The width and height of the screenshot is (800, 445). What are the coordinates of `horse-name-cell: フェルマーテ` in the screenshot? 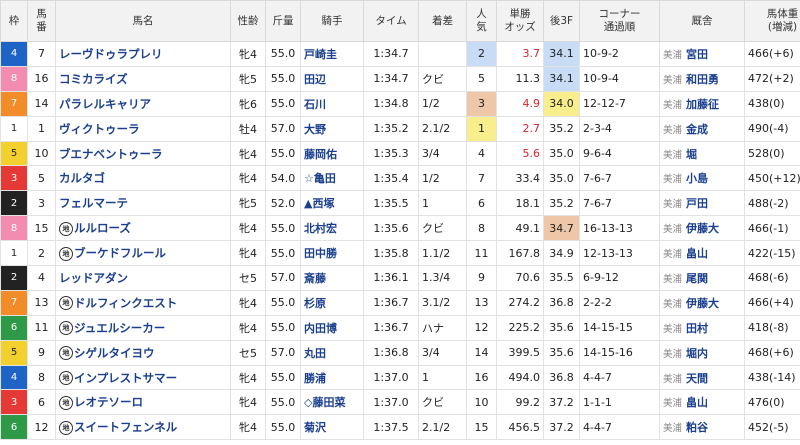 It's located at (143, 203).